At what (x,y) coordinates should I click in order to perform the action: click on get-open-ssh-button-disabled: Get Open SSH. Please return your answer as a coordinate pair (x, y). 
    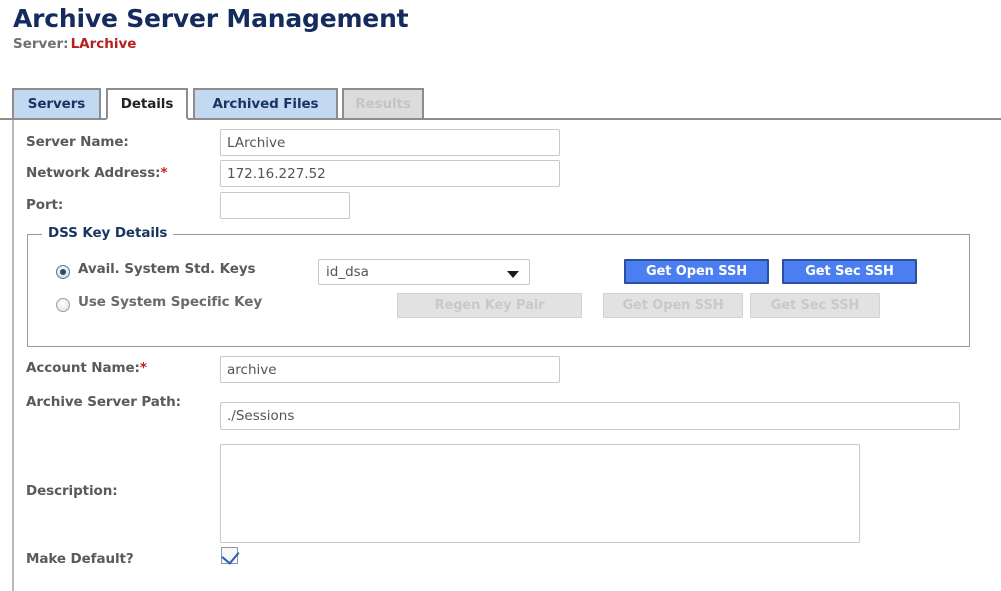
    Looking at the image, I should click on (673, 305).